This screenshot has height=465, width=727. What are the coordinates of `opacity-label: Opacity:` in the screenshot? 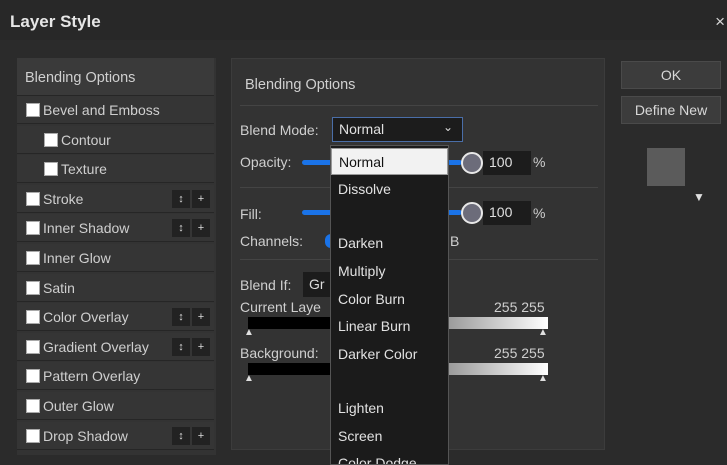 It's located at (266, 162).